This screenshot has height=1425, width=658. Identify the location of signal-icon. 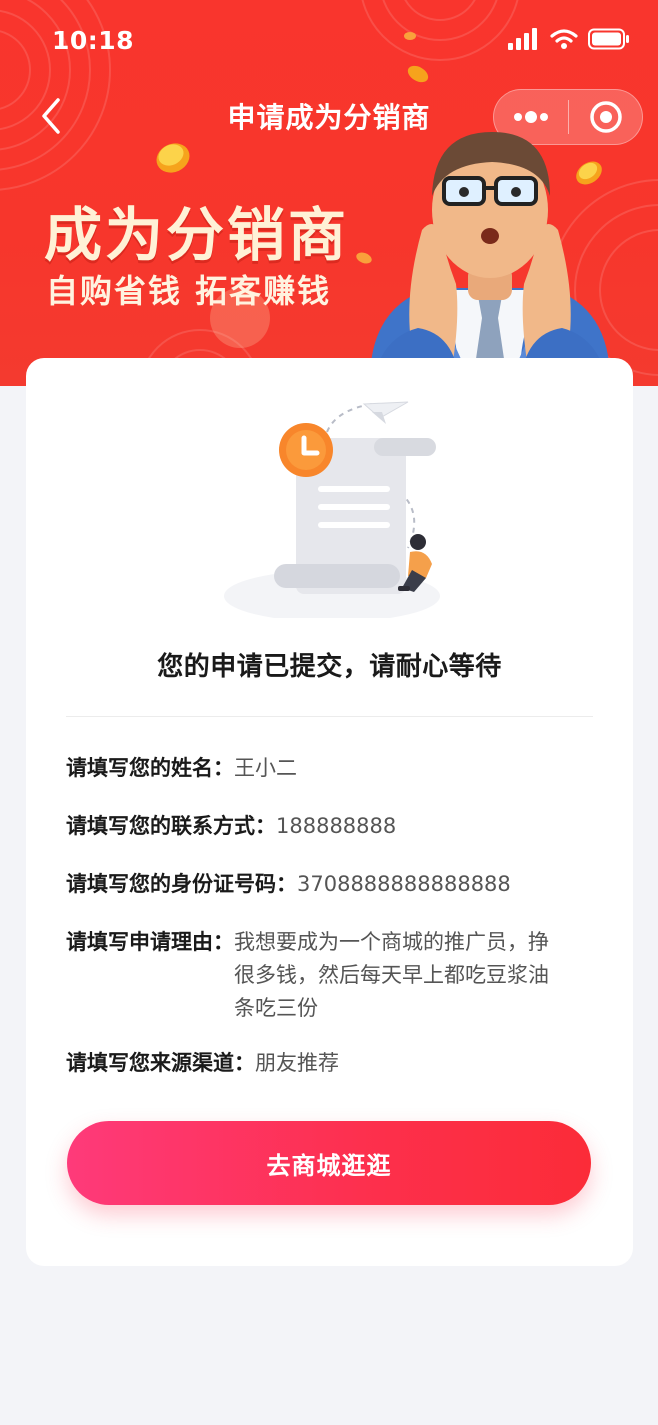
(522, 39).